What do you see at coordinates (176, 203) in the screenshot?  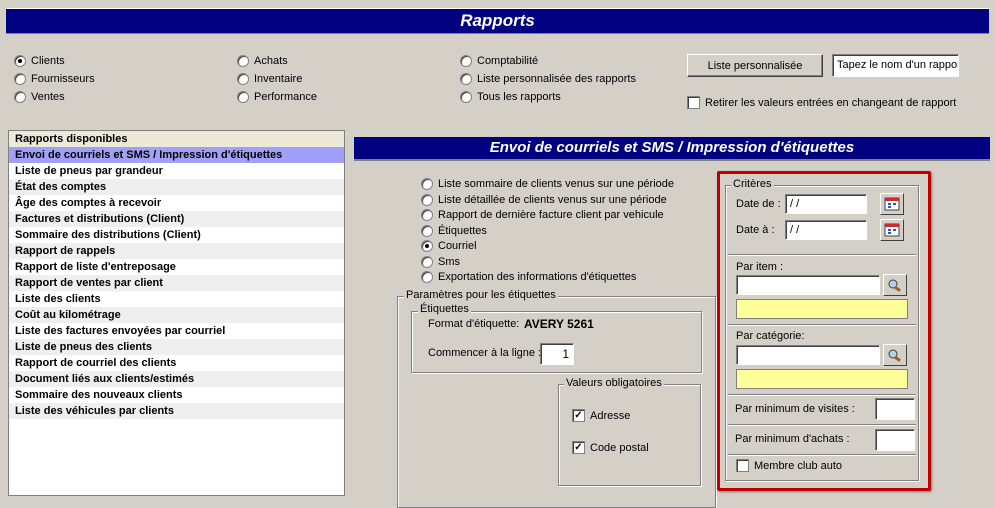 I see `list-item: Âge des comptes à recevoir` at bounding box center [176, 203].